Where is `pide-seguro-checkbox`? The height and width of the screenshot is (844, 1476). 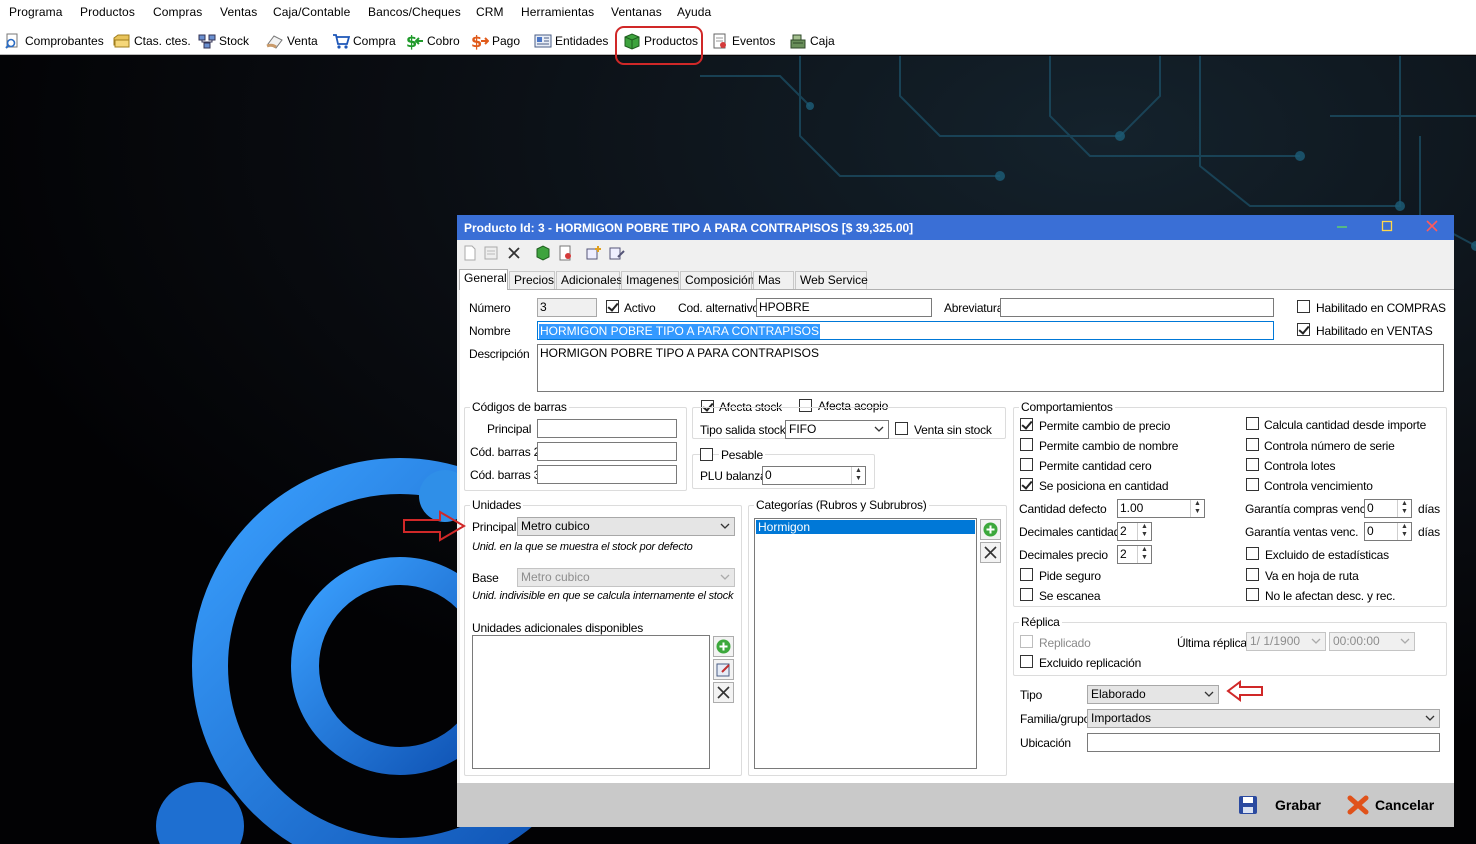
pide-seguro-checkbox is located at coordinates (1026, 574).